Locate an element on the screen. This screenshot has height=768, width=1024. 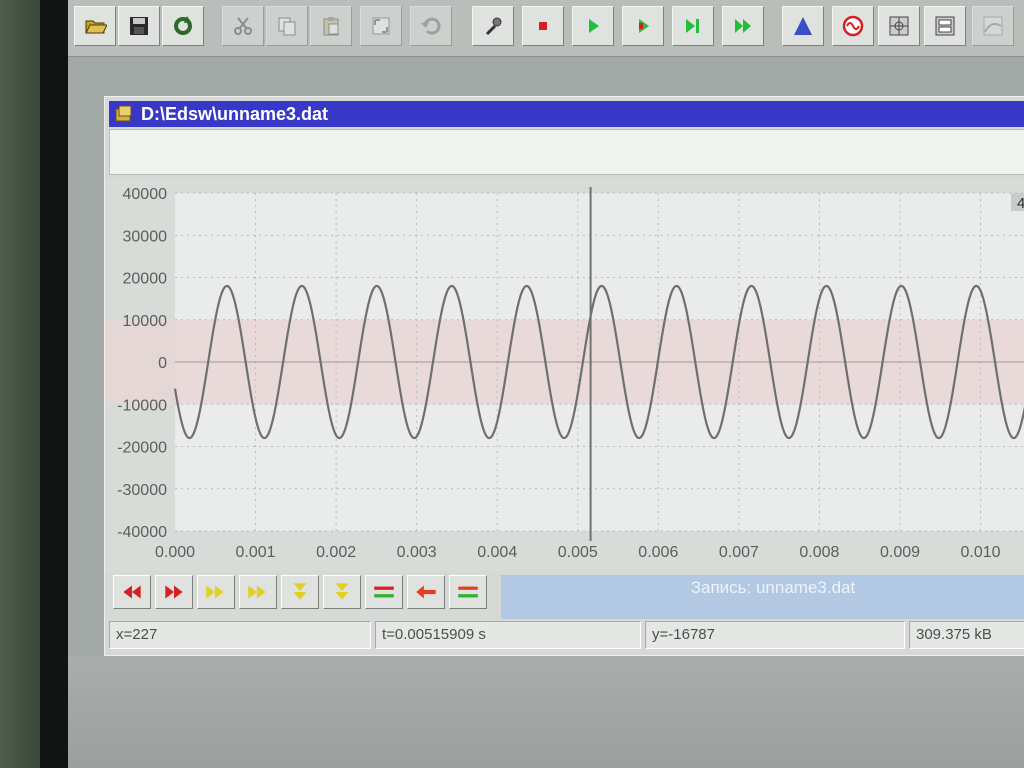
x-tick-label: 0.009 is located at coordinates (900, 552).